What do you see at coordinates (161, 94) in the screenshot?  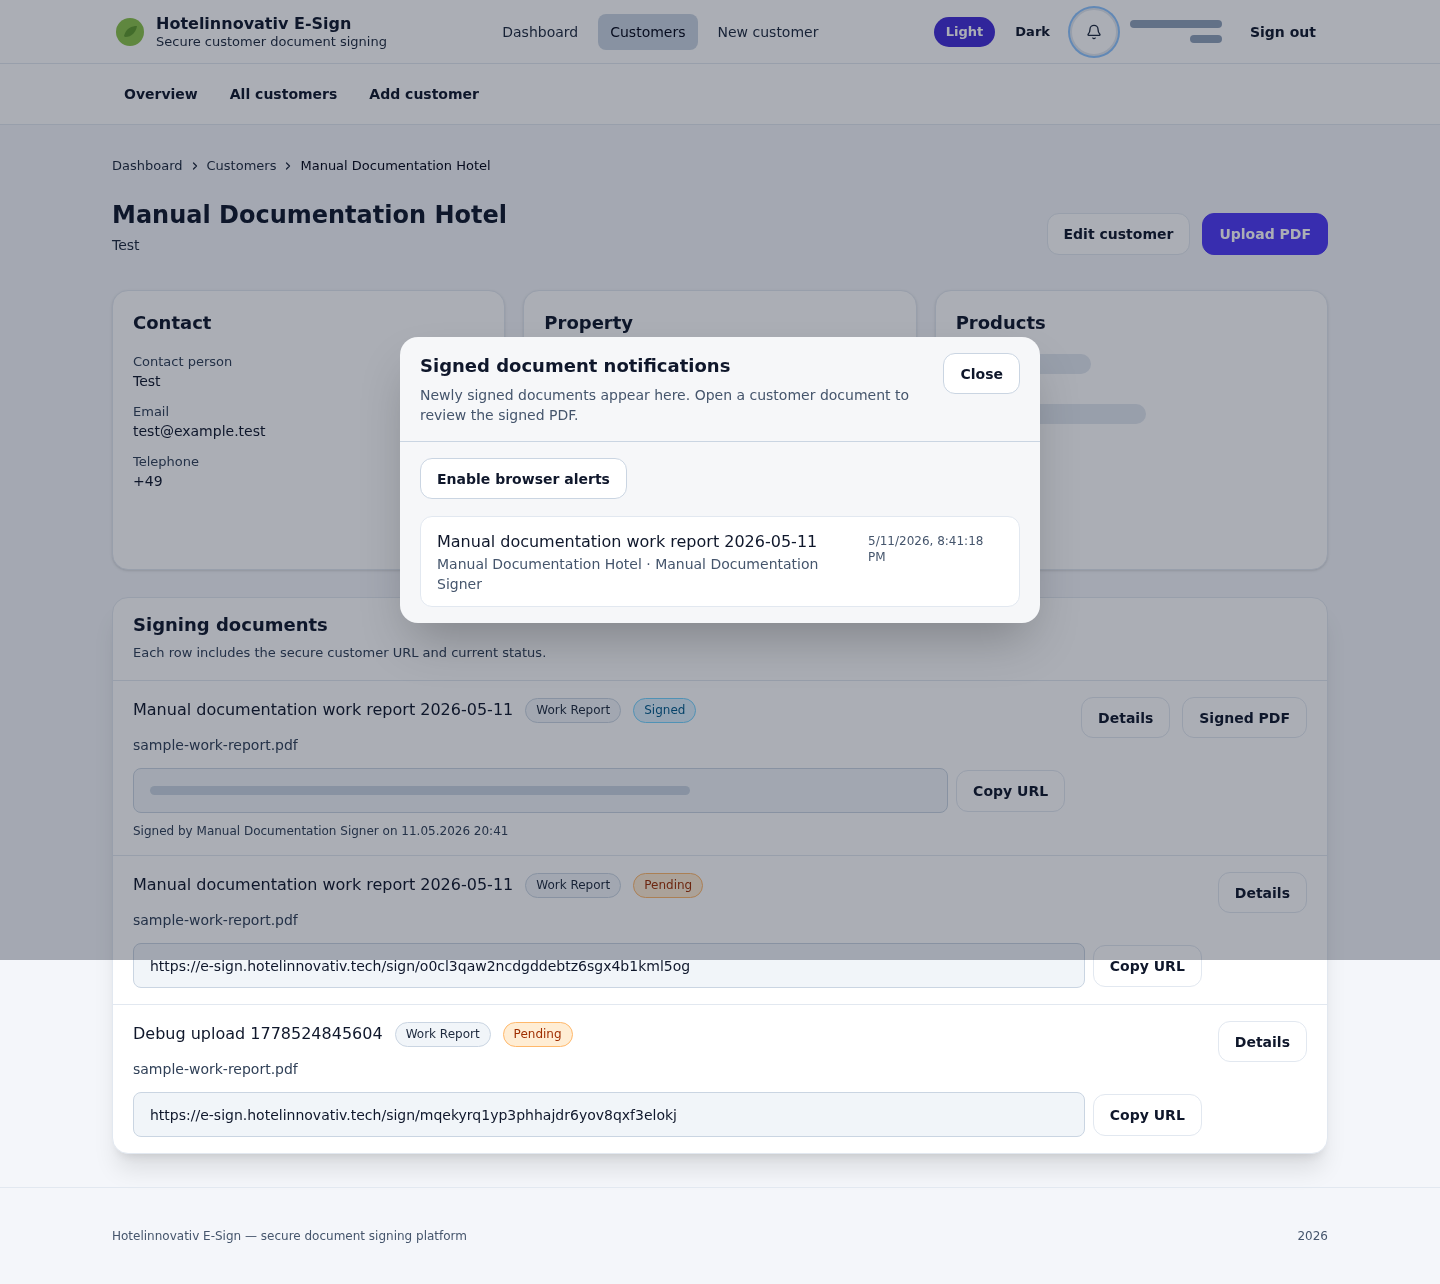 I see `sub-nav-link: Overview` at bounding box center [161, 94].